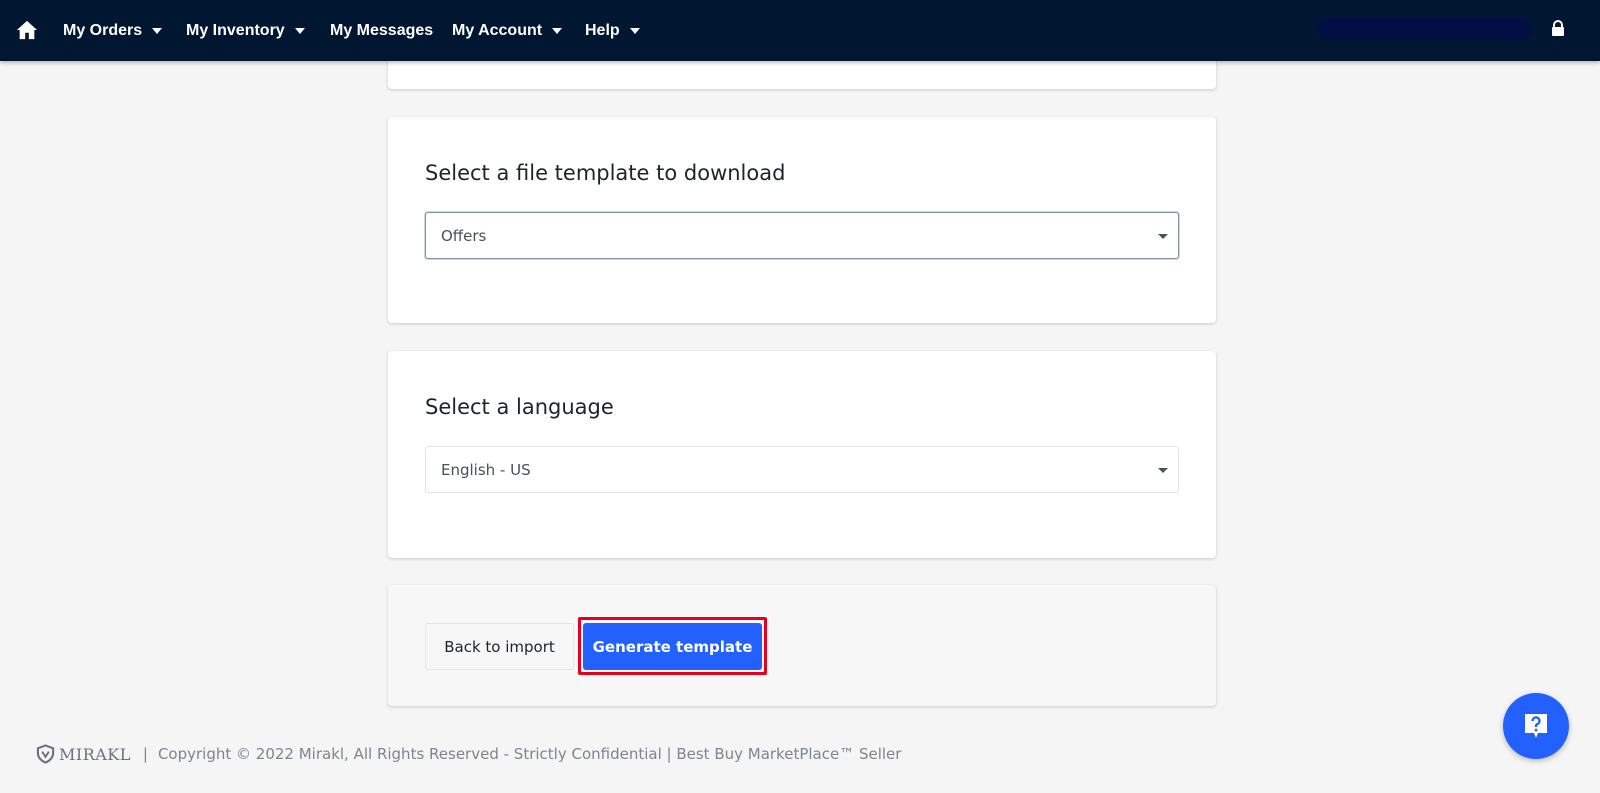 The height and width of the screenshot is (793, 1600). What do you see at coordinates (672, 646) in the screenshot?
I see `generate-template-button: Generate template` at bounding box center [672, 646].